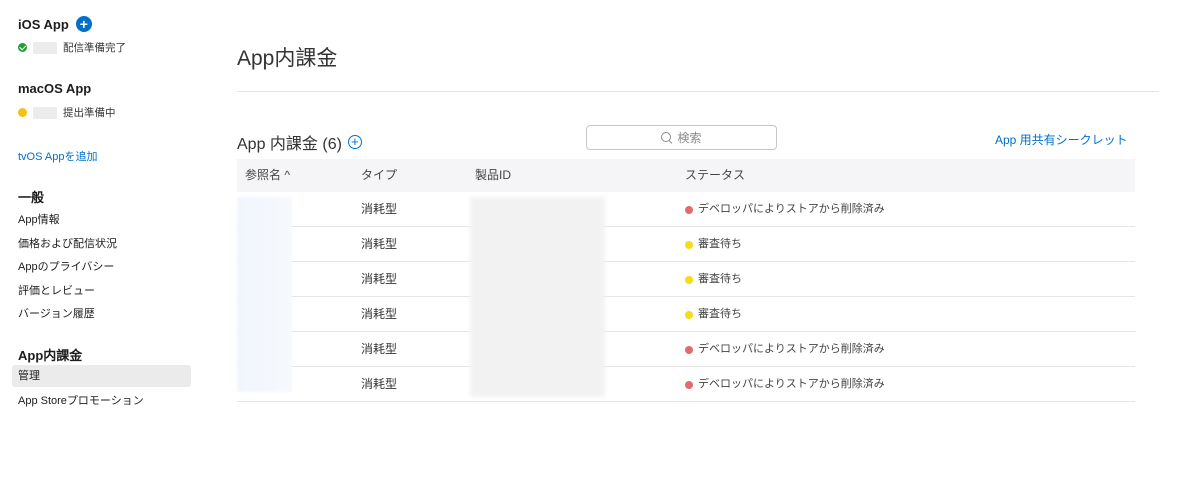 The height and width of the screenshot is (492, 1200). What do you see at coordinates (289, 144) in the screenshot?
I see `section-title-label: App 内課金 (6)` at bounding box center [289, 144].